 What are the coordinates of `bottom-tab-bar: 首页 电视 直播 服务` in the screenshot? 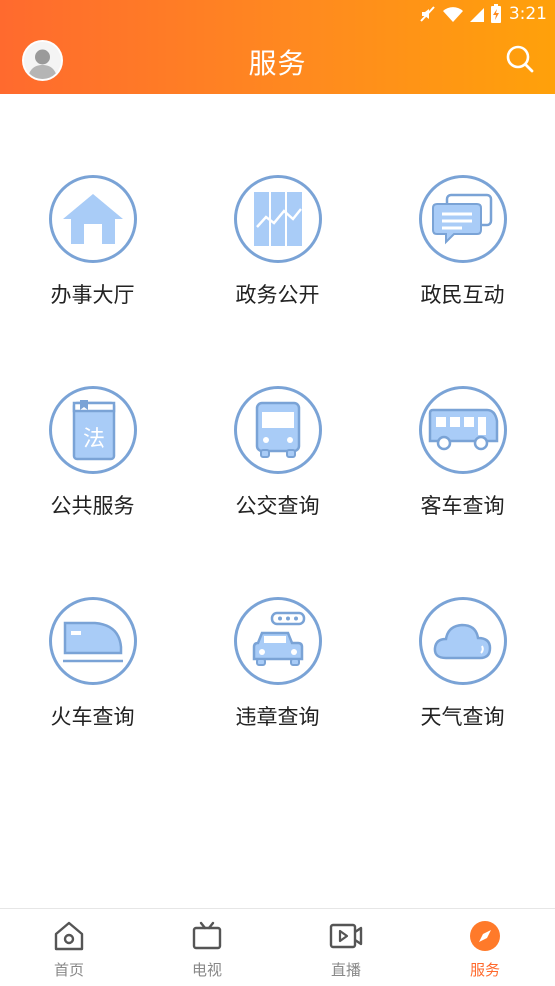 It's located at (277, 947).